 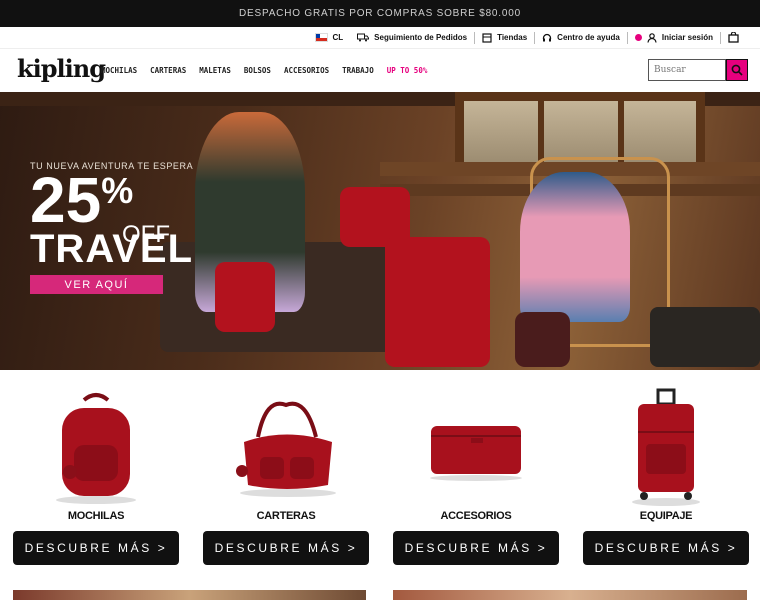 What do you see at coordinates (547, 37) in the screenshot?
I see `headset-icon` at bounding box center [547, 37].